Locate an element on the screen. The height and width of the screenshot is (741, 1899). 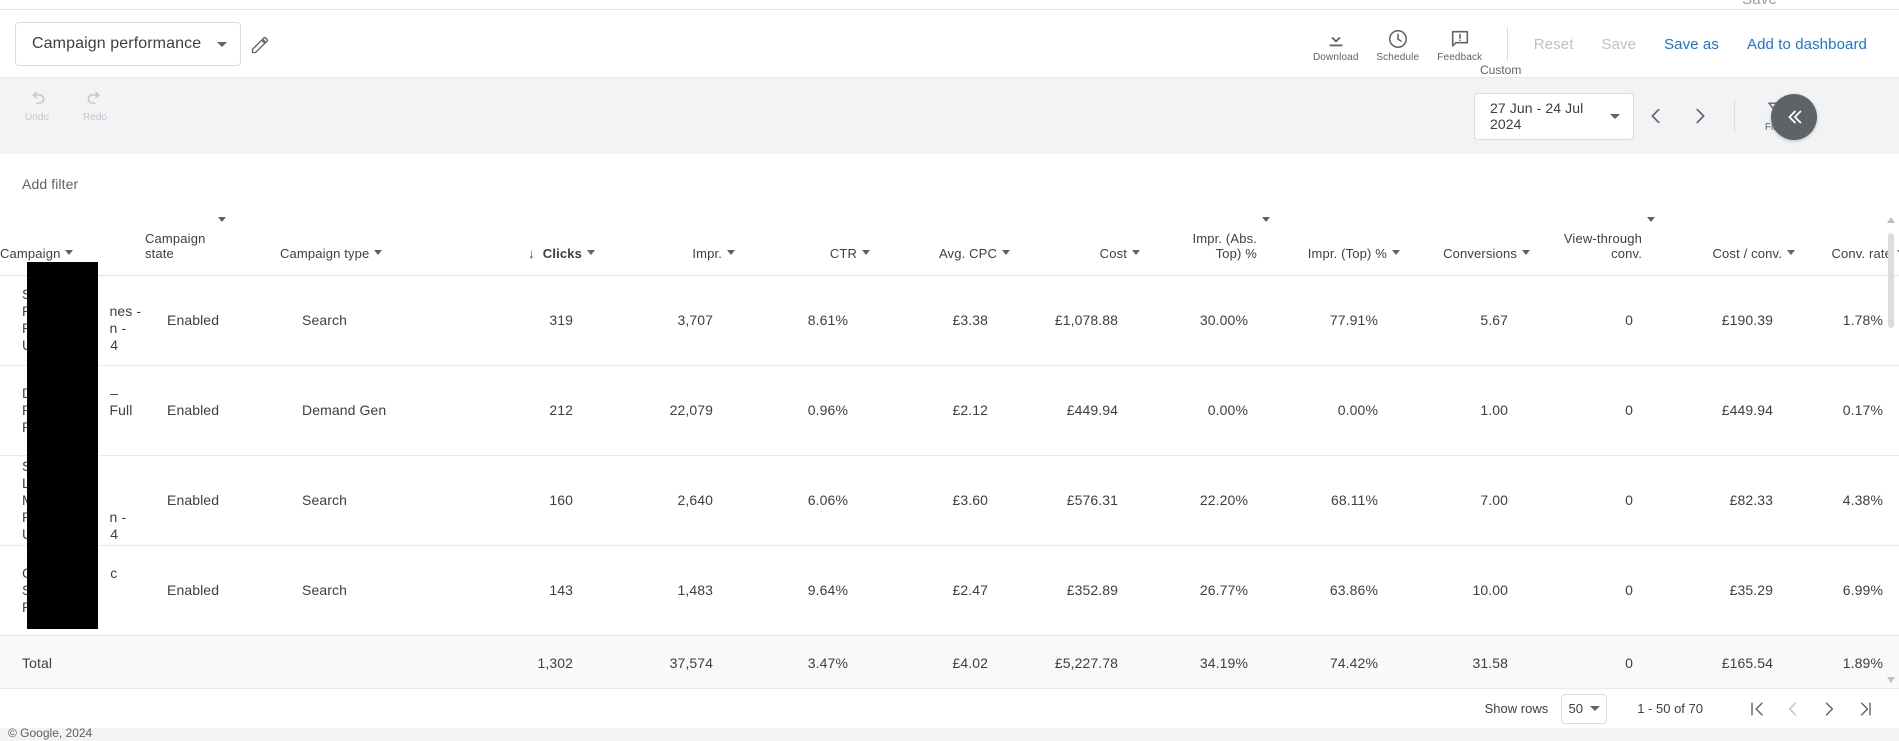
cell-clicks: 143 is located at coordinates (525, 590).